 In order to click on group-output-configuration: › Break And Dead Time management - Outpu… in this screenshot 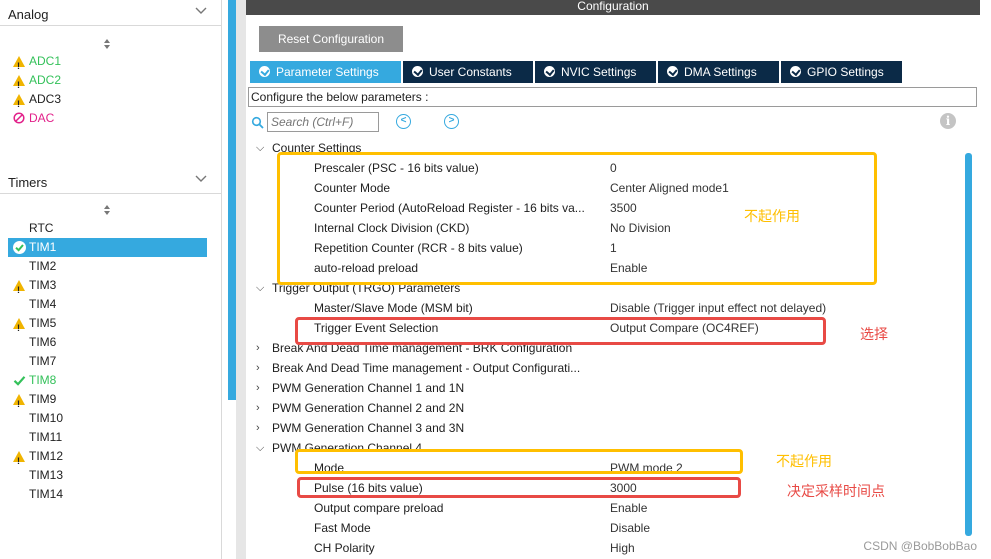, I will do `click(605, 368)`.